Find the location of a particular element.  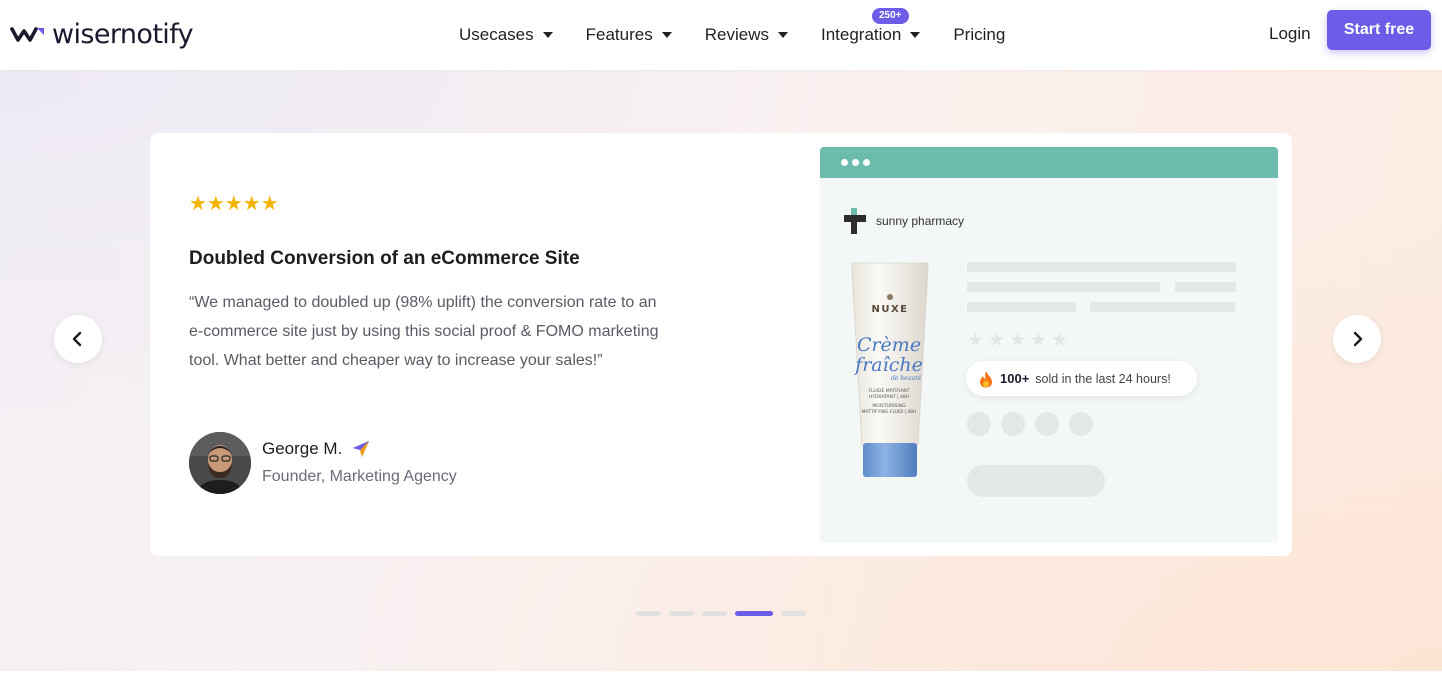

author-photo-icon is located at coordinates (220, 463).